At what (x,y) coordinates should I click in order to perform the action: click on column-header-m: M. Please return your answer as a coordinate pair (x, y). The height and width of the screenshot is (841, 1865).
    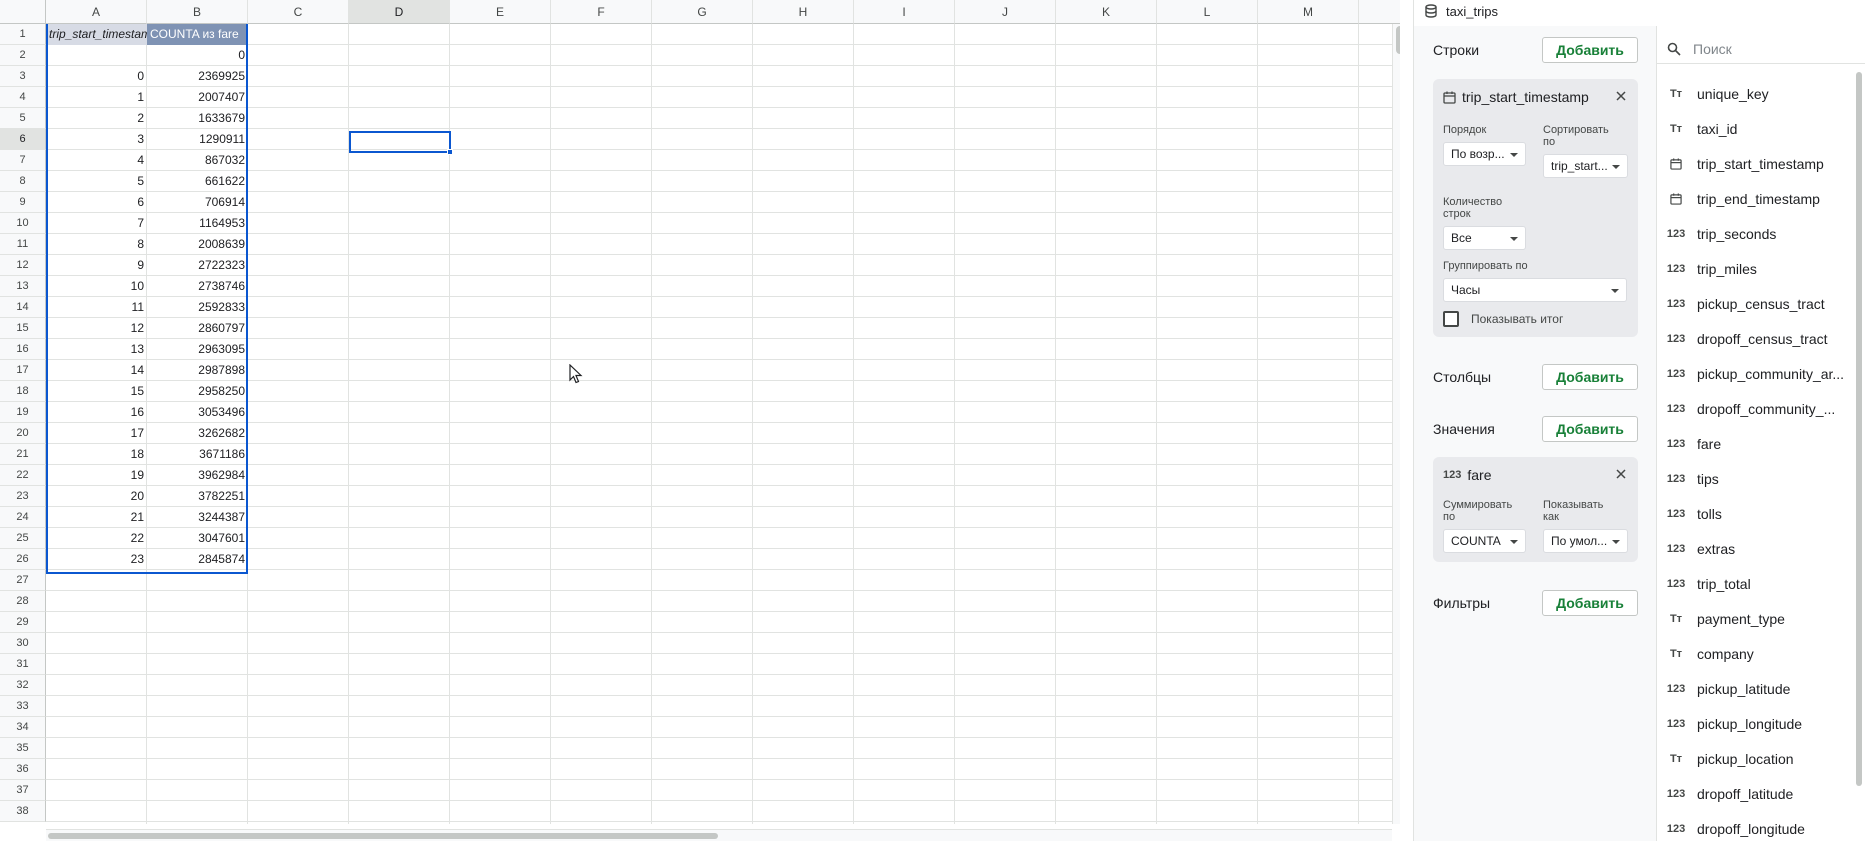
    Looking at the image, I should click on (1308, 12).